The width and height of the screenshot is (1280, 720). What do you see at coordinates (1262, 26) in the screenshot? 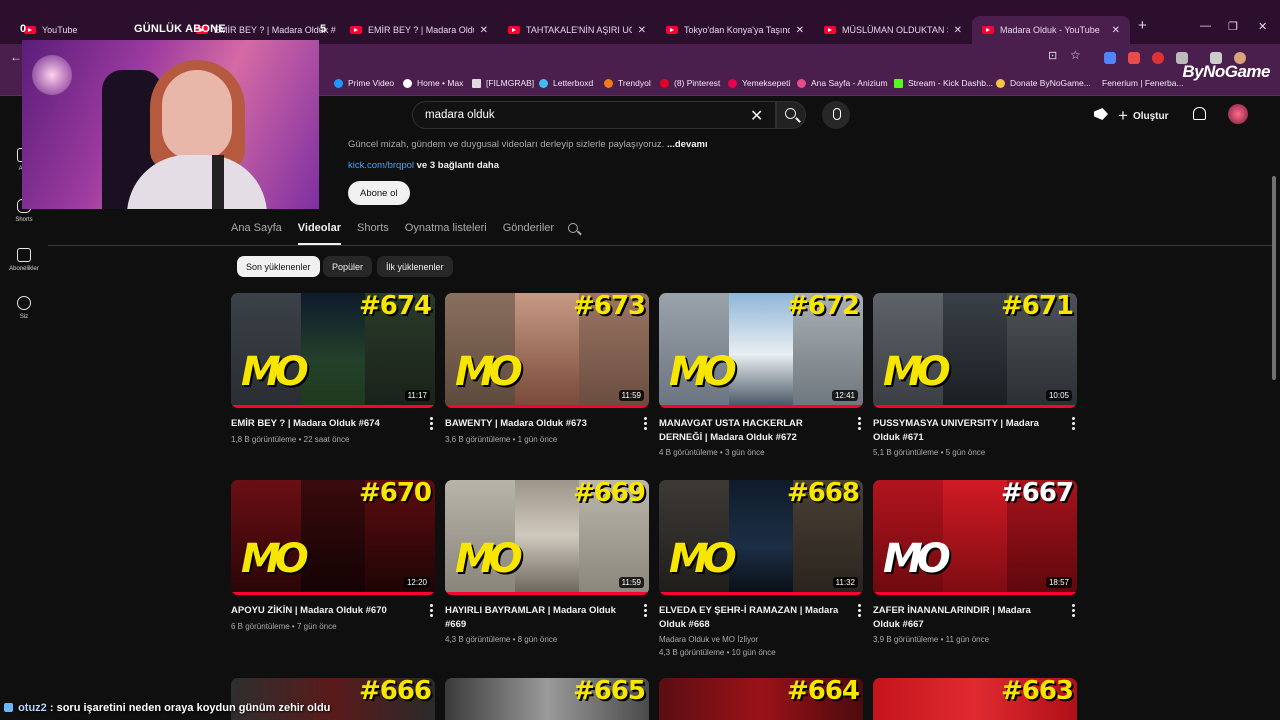
I see `close-window-button: ✕` at bounding box center [1262, 26].